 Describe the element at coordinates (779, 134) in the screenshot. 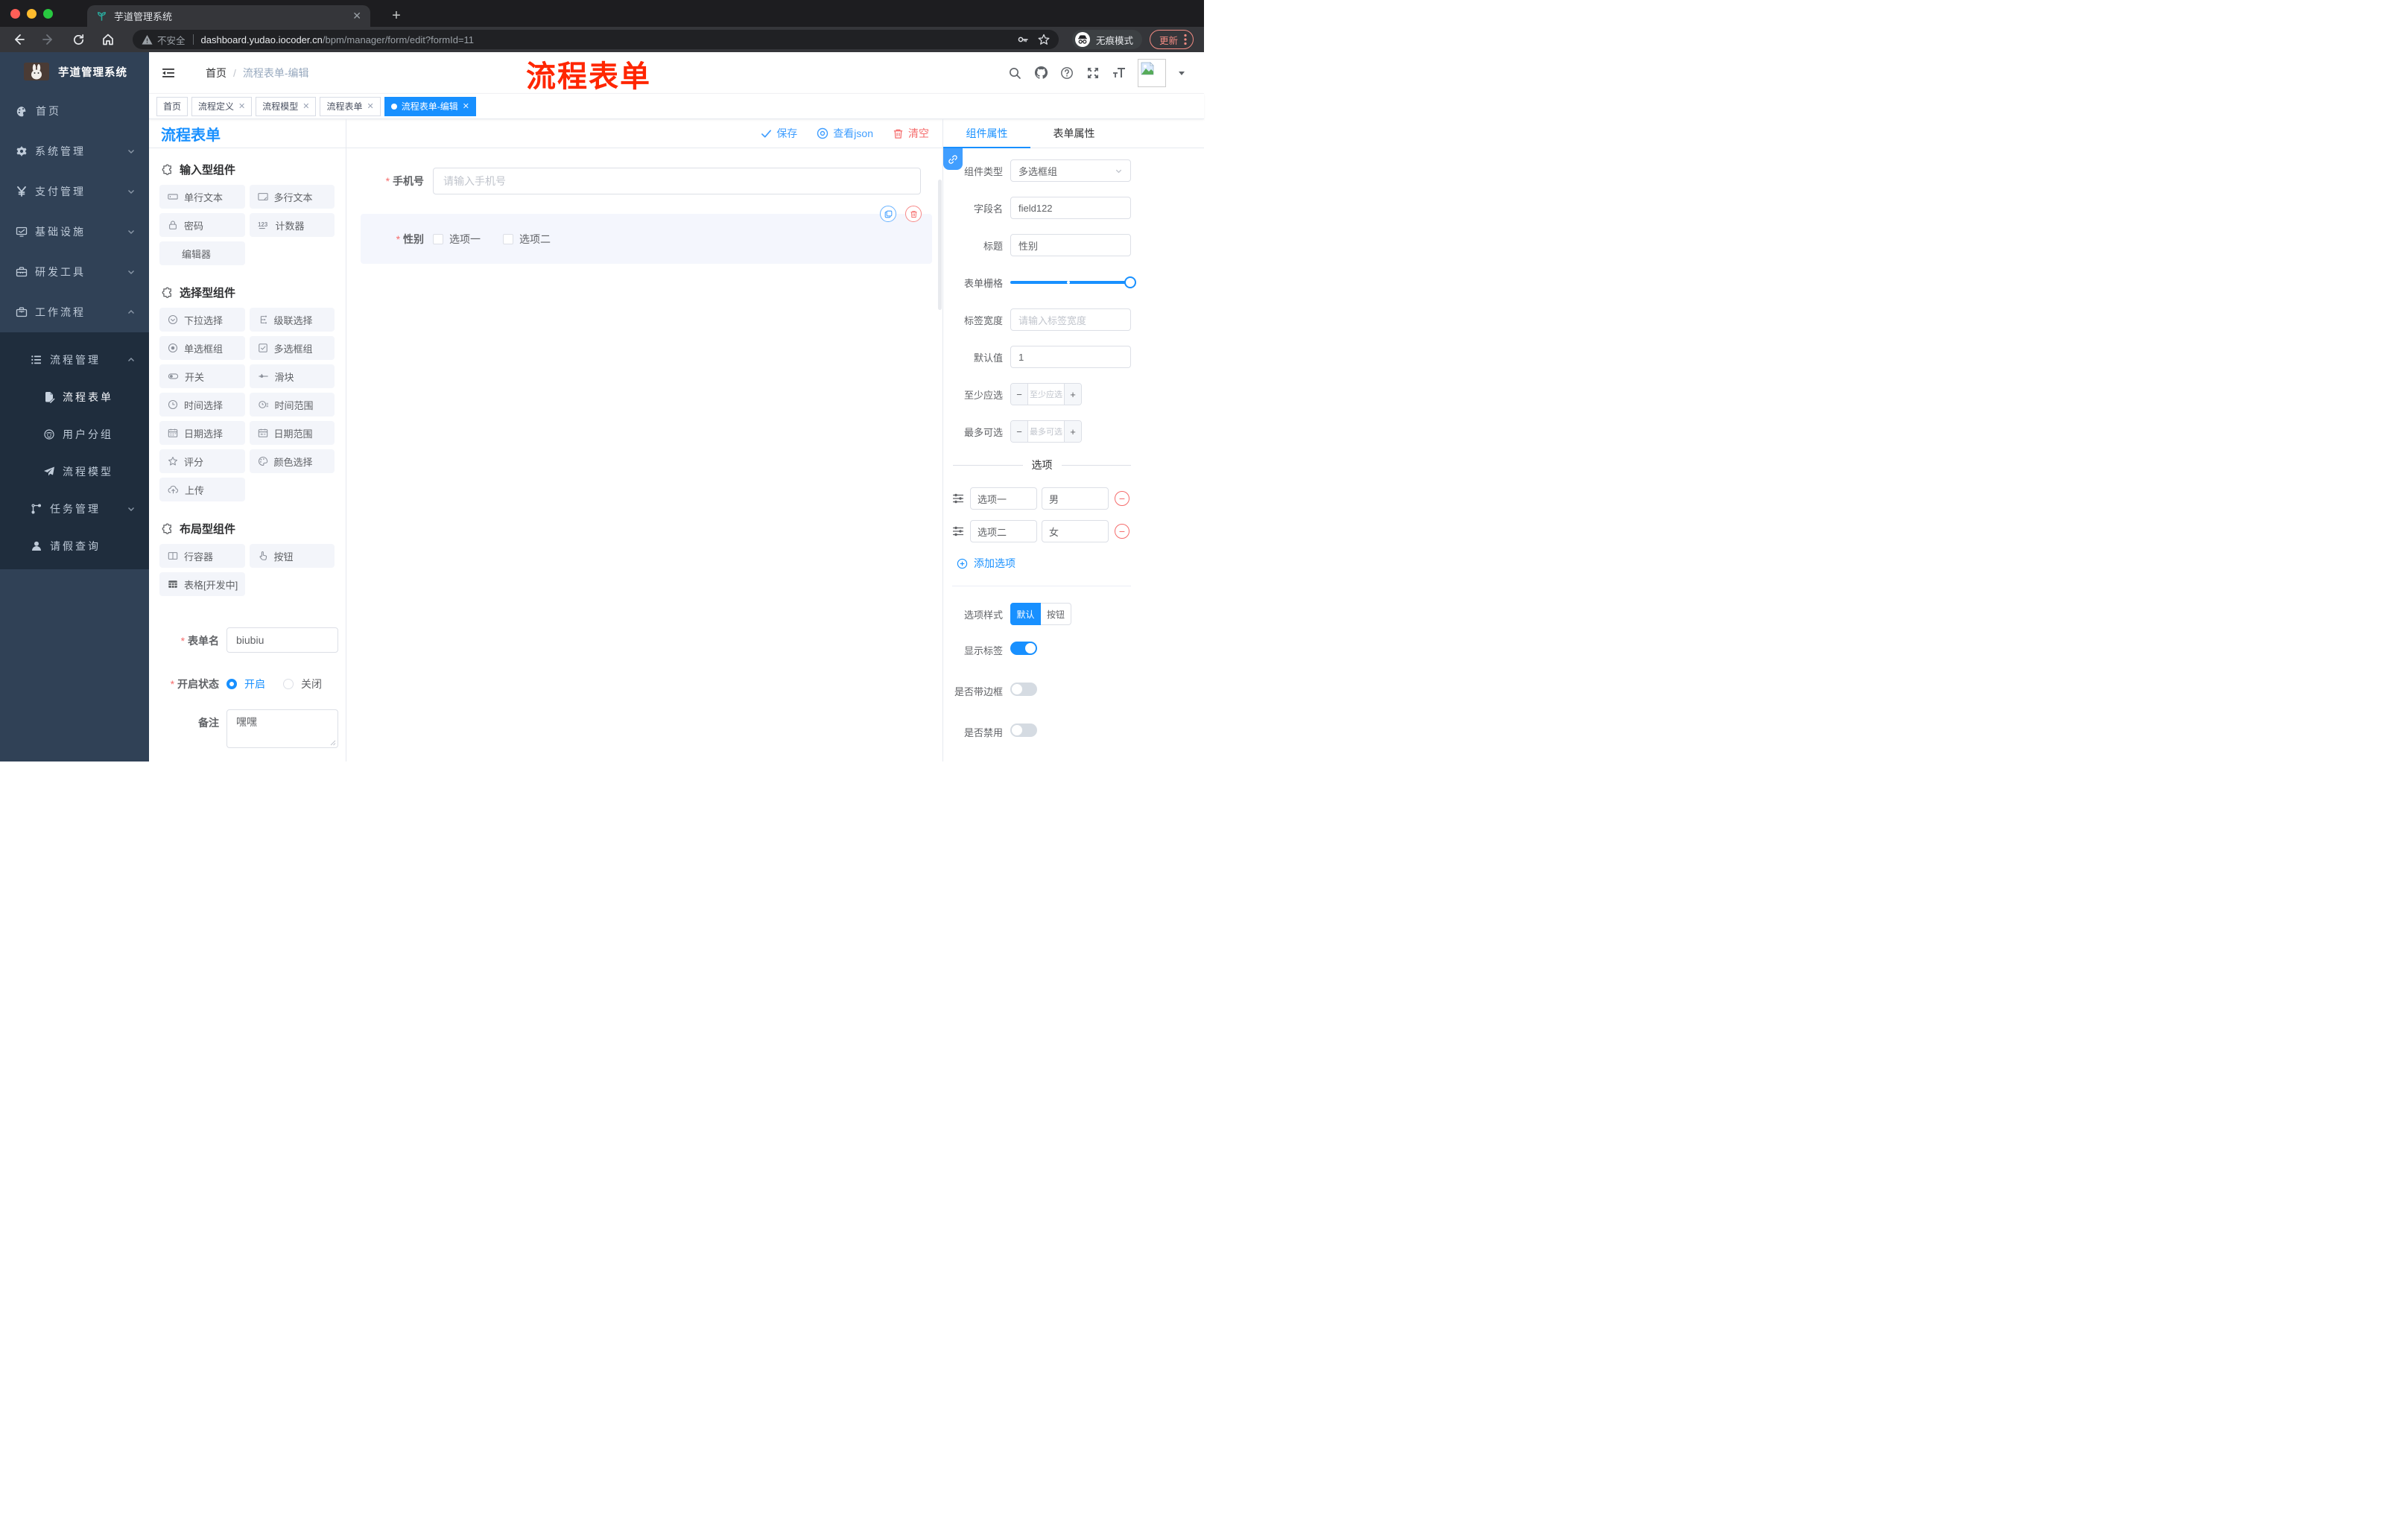

I see `save-button: 保存` at that location.